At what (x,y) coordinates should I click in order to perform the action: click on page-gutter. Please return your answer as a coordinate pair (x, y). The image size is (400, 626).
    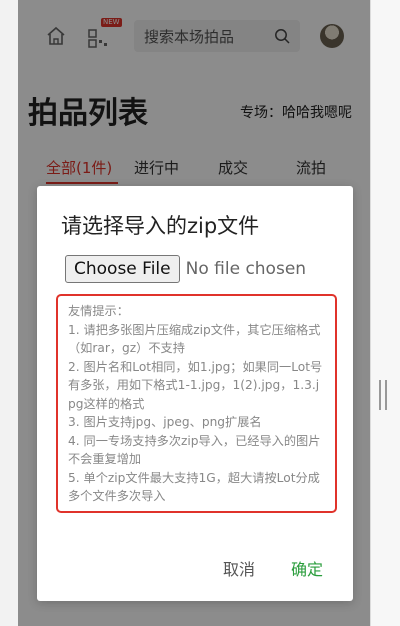
    Looking at the image, I should click on (385, 313).